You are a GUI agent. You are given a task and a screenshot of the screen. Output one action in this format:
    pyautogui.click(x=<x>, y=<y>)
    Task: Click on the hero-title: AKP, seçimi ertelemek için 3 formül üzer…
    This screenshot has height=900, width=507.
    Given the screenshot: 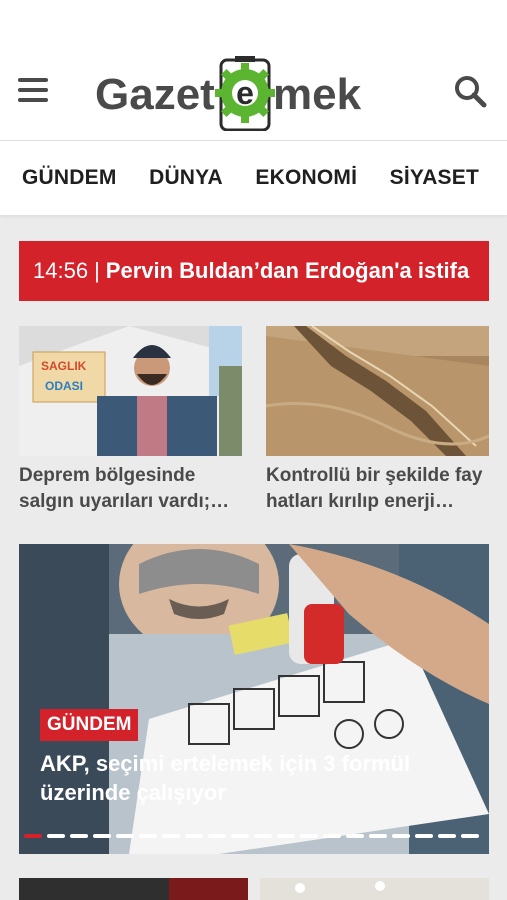 What is the action you would take?
    pyautogui.click(x=225, y=778)
    